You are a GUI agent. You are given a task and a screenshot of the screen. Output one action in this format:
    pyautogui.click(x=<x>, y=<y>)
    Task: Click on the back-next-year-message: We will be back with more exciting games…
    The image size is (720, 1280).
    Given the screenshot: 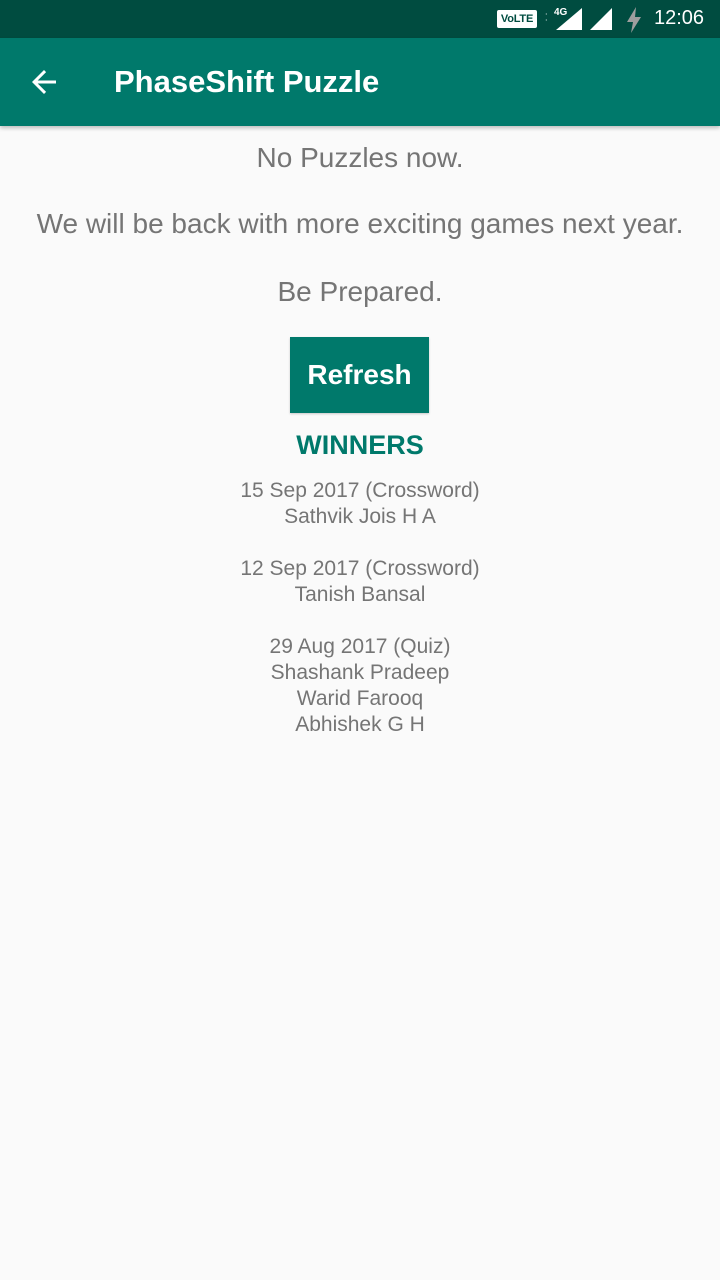 What is the action you would take?
    pyautogui.click(x=360, y=223)
    